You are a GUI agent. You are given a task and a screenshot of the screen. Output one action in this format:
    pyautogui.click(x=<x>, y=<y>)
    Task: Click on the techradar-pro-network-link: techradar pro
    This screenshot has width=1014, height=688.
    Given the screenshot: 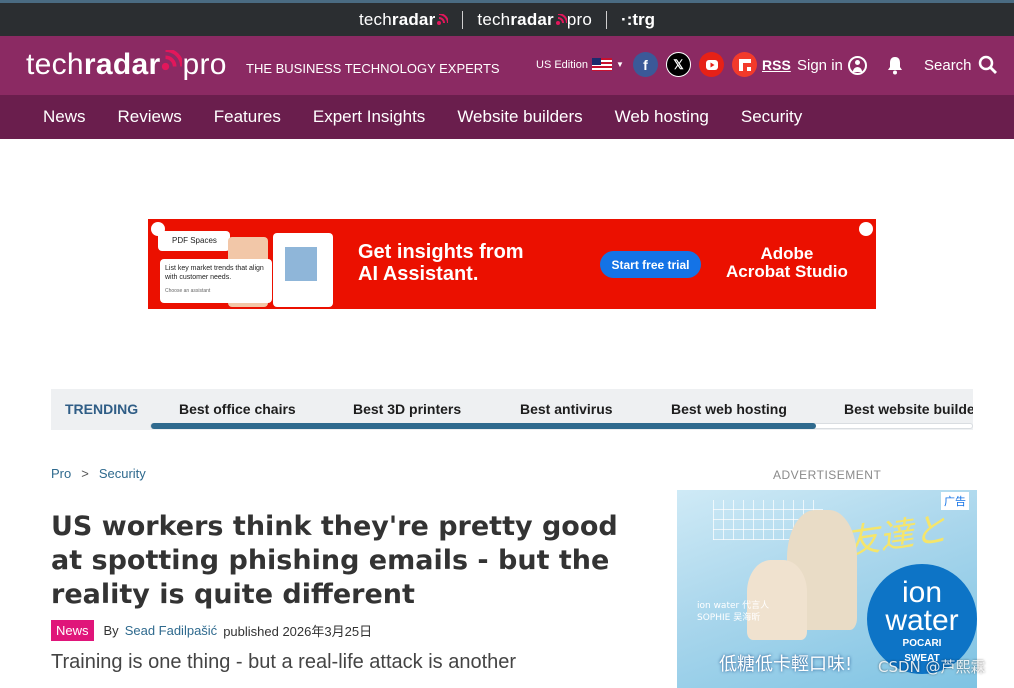 What is the action you would take?
    pyautogui.click(x=534, y=20)
    